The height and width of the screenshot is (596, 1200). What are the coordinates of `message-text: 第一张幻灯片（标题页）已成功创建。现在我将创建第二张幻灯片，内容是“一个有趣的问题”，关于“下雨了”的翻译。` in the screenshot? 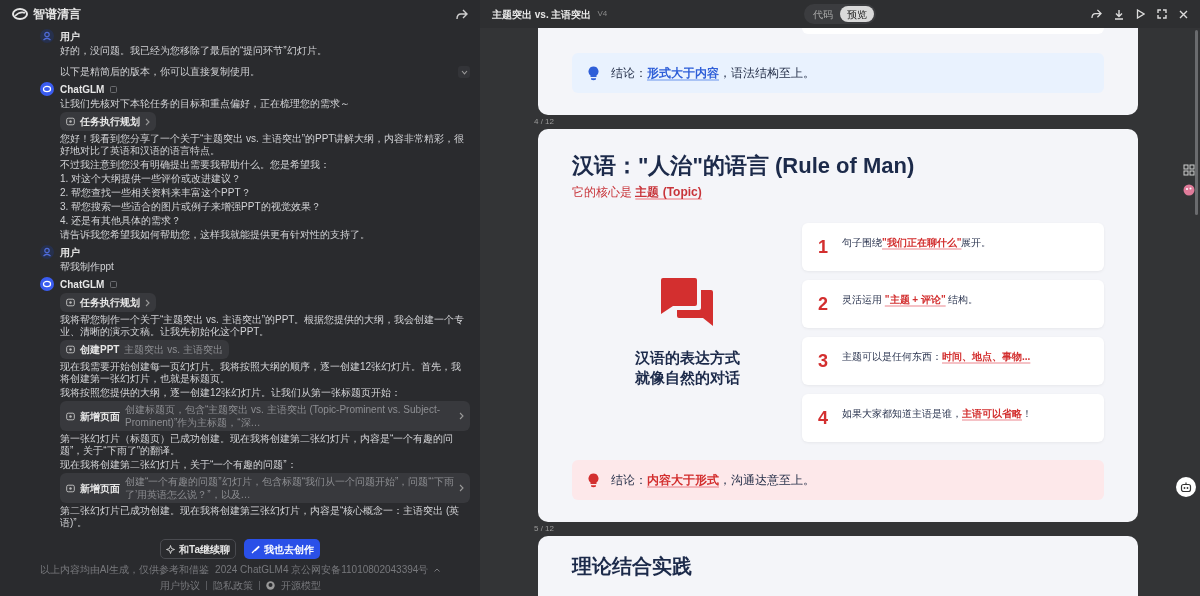 It's located at (257, 445).